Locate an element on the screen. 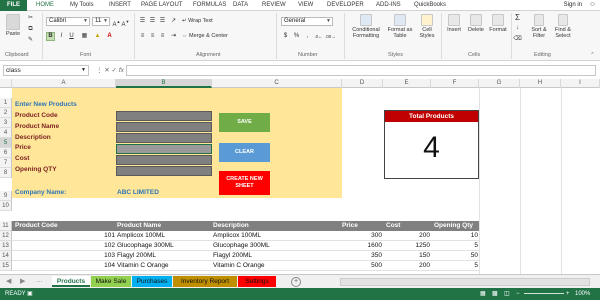 This screenshot has height=300, width=600. row-header: 6 is located at coordinates (6, 153).